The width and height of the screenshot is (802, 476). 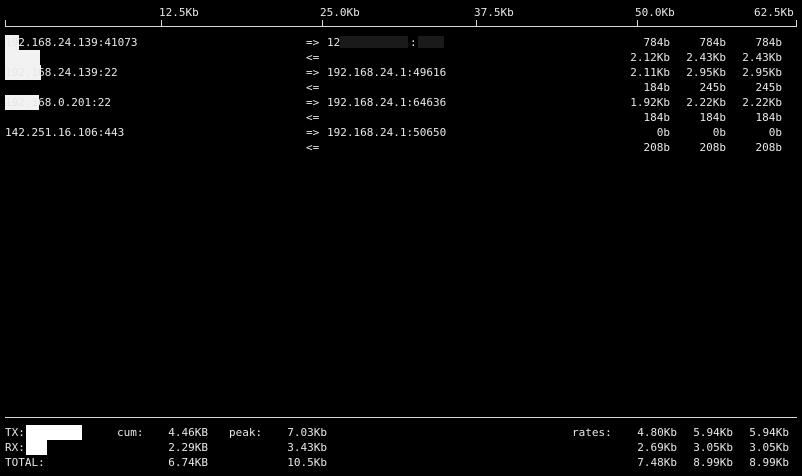 I want to click on rates-label: rates:, so click(x=592, y=432).